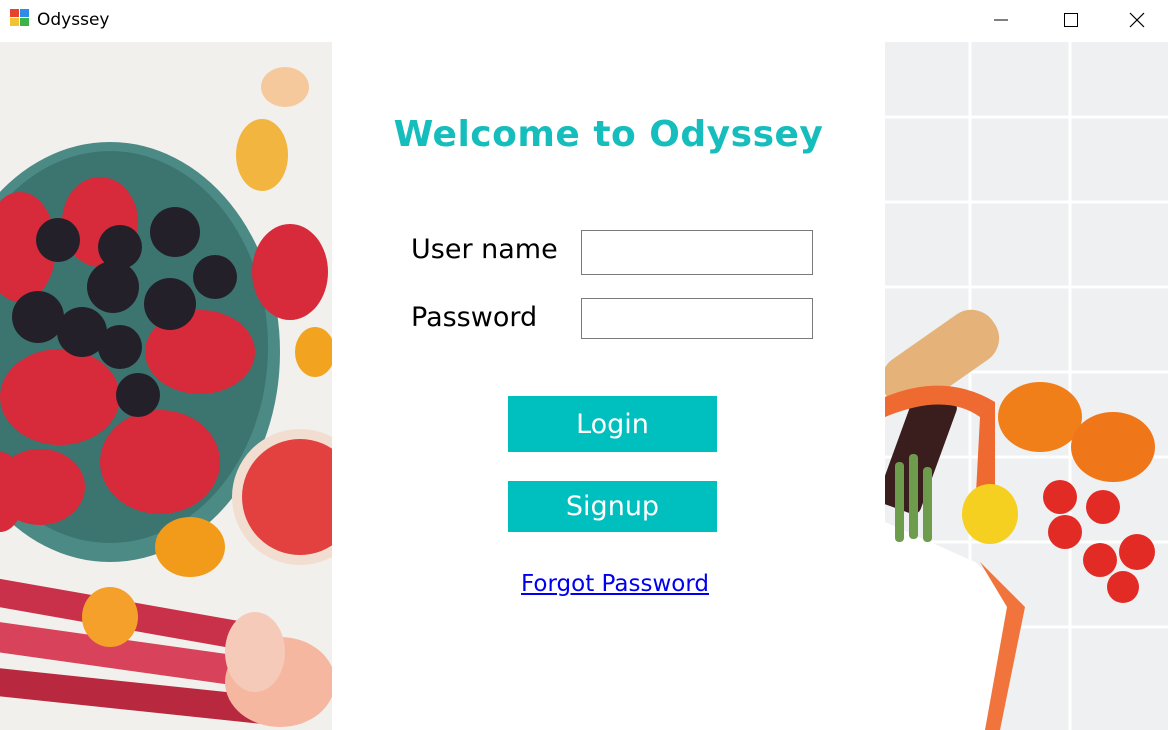 This screenshot has height=730, width=1168. I want to click on username-label: User name, so click(484, 249).